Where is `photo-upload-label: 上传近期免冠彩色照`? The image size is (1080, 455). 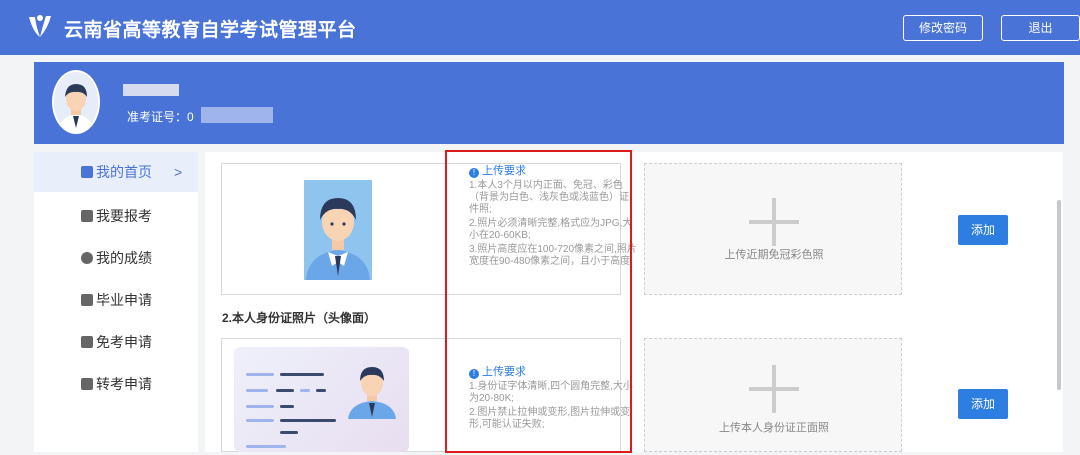
photo-upload-label: 上传近期免冠彩色照 is located at coordinates (774, 255).